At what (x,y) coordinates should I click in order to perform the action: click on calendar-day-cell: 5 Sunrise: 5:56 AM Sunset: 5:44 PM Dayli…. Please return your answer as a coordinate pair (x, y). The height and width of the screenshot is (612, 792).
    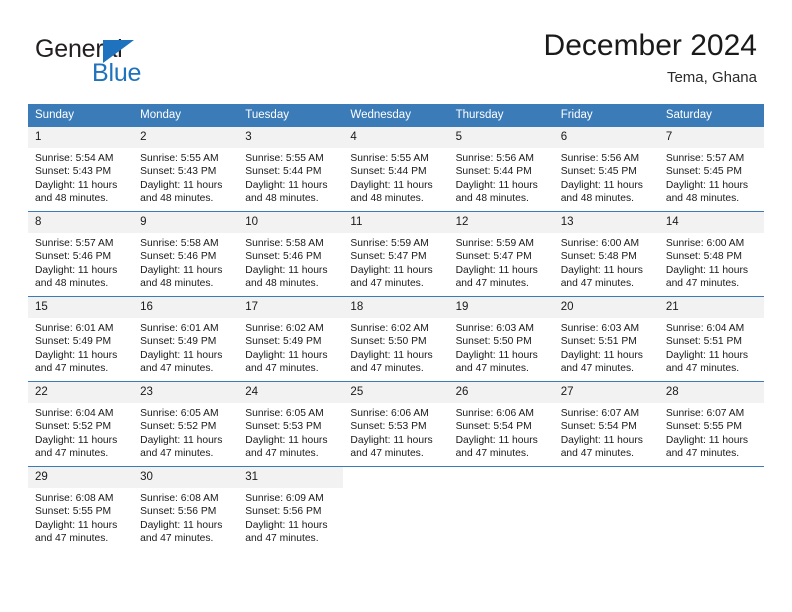
    Looking at the image, I should click on (501, 169).